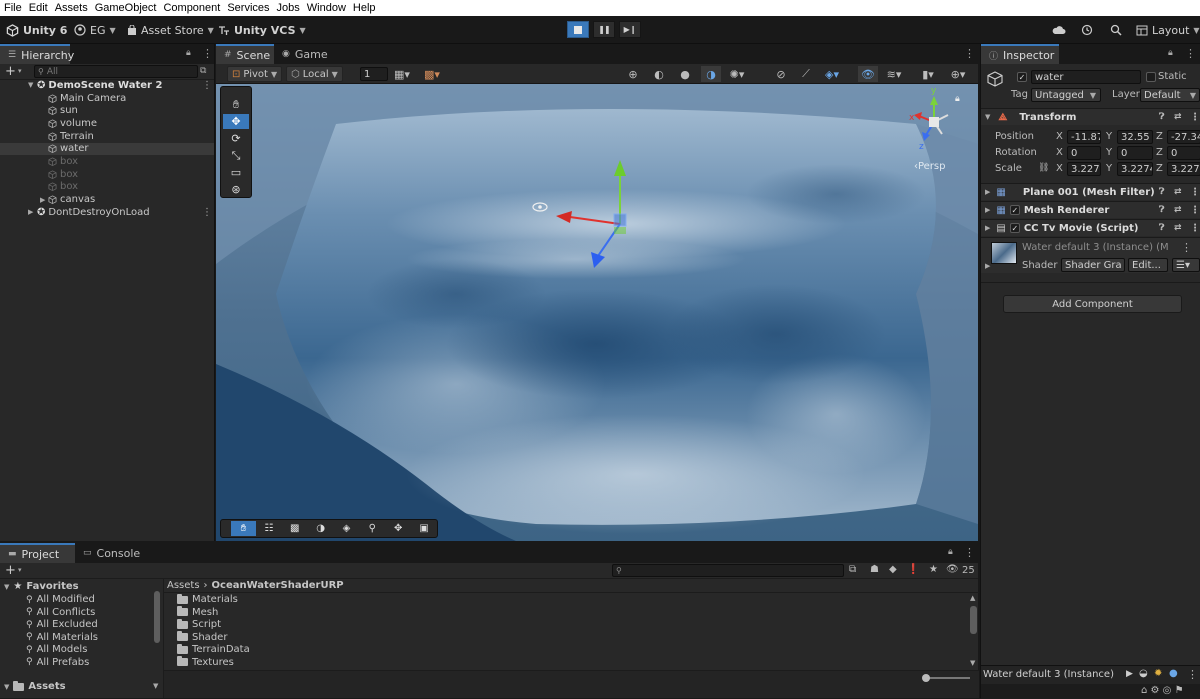 The height and width of the screenshot is (699, 1200). Describe the element at coordinates (1022, 77) in the screenshot. I see `active-checkbox: ✓` at that location.